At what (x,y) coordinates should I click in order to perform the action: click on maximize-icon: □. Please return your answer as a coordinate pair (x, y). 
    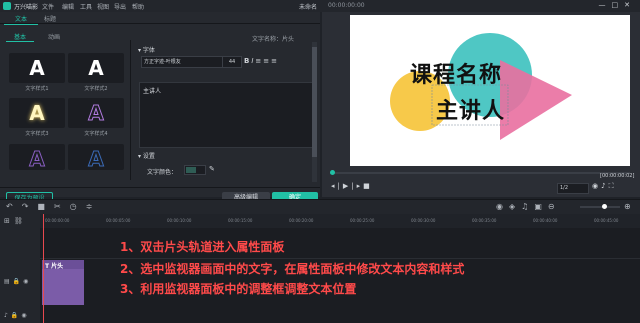
    Looking at the image, I should click on (618, 5).